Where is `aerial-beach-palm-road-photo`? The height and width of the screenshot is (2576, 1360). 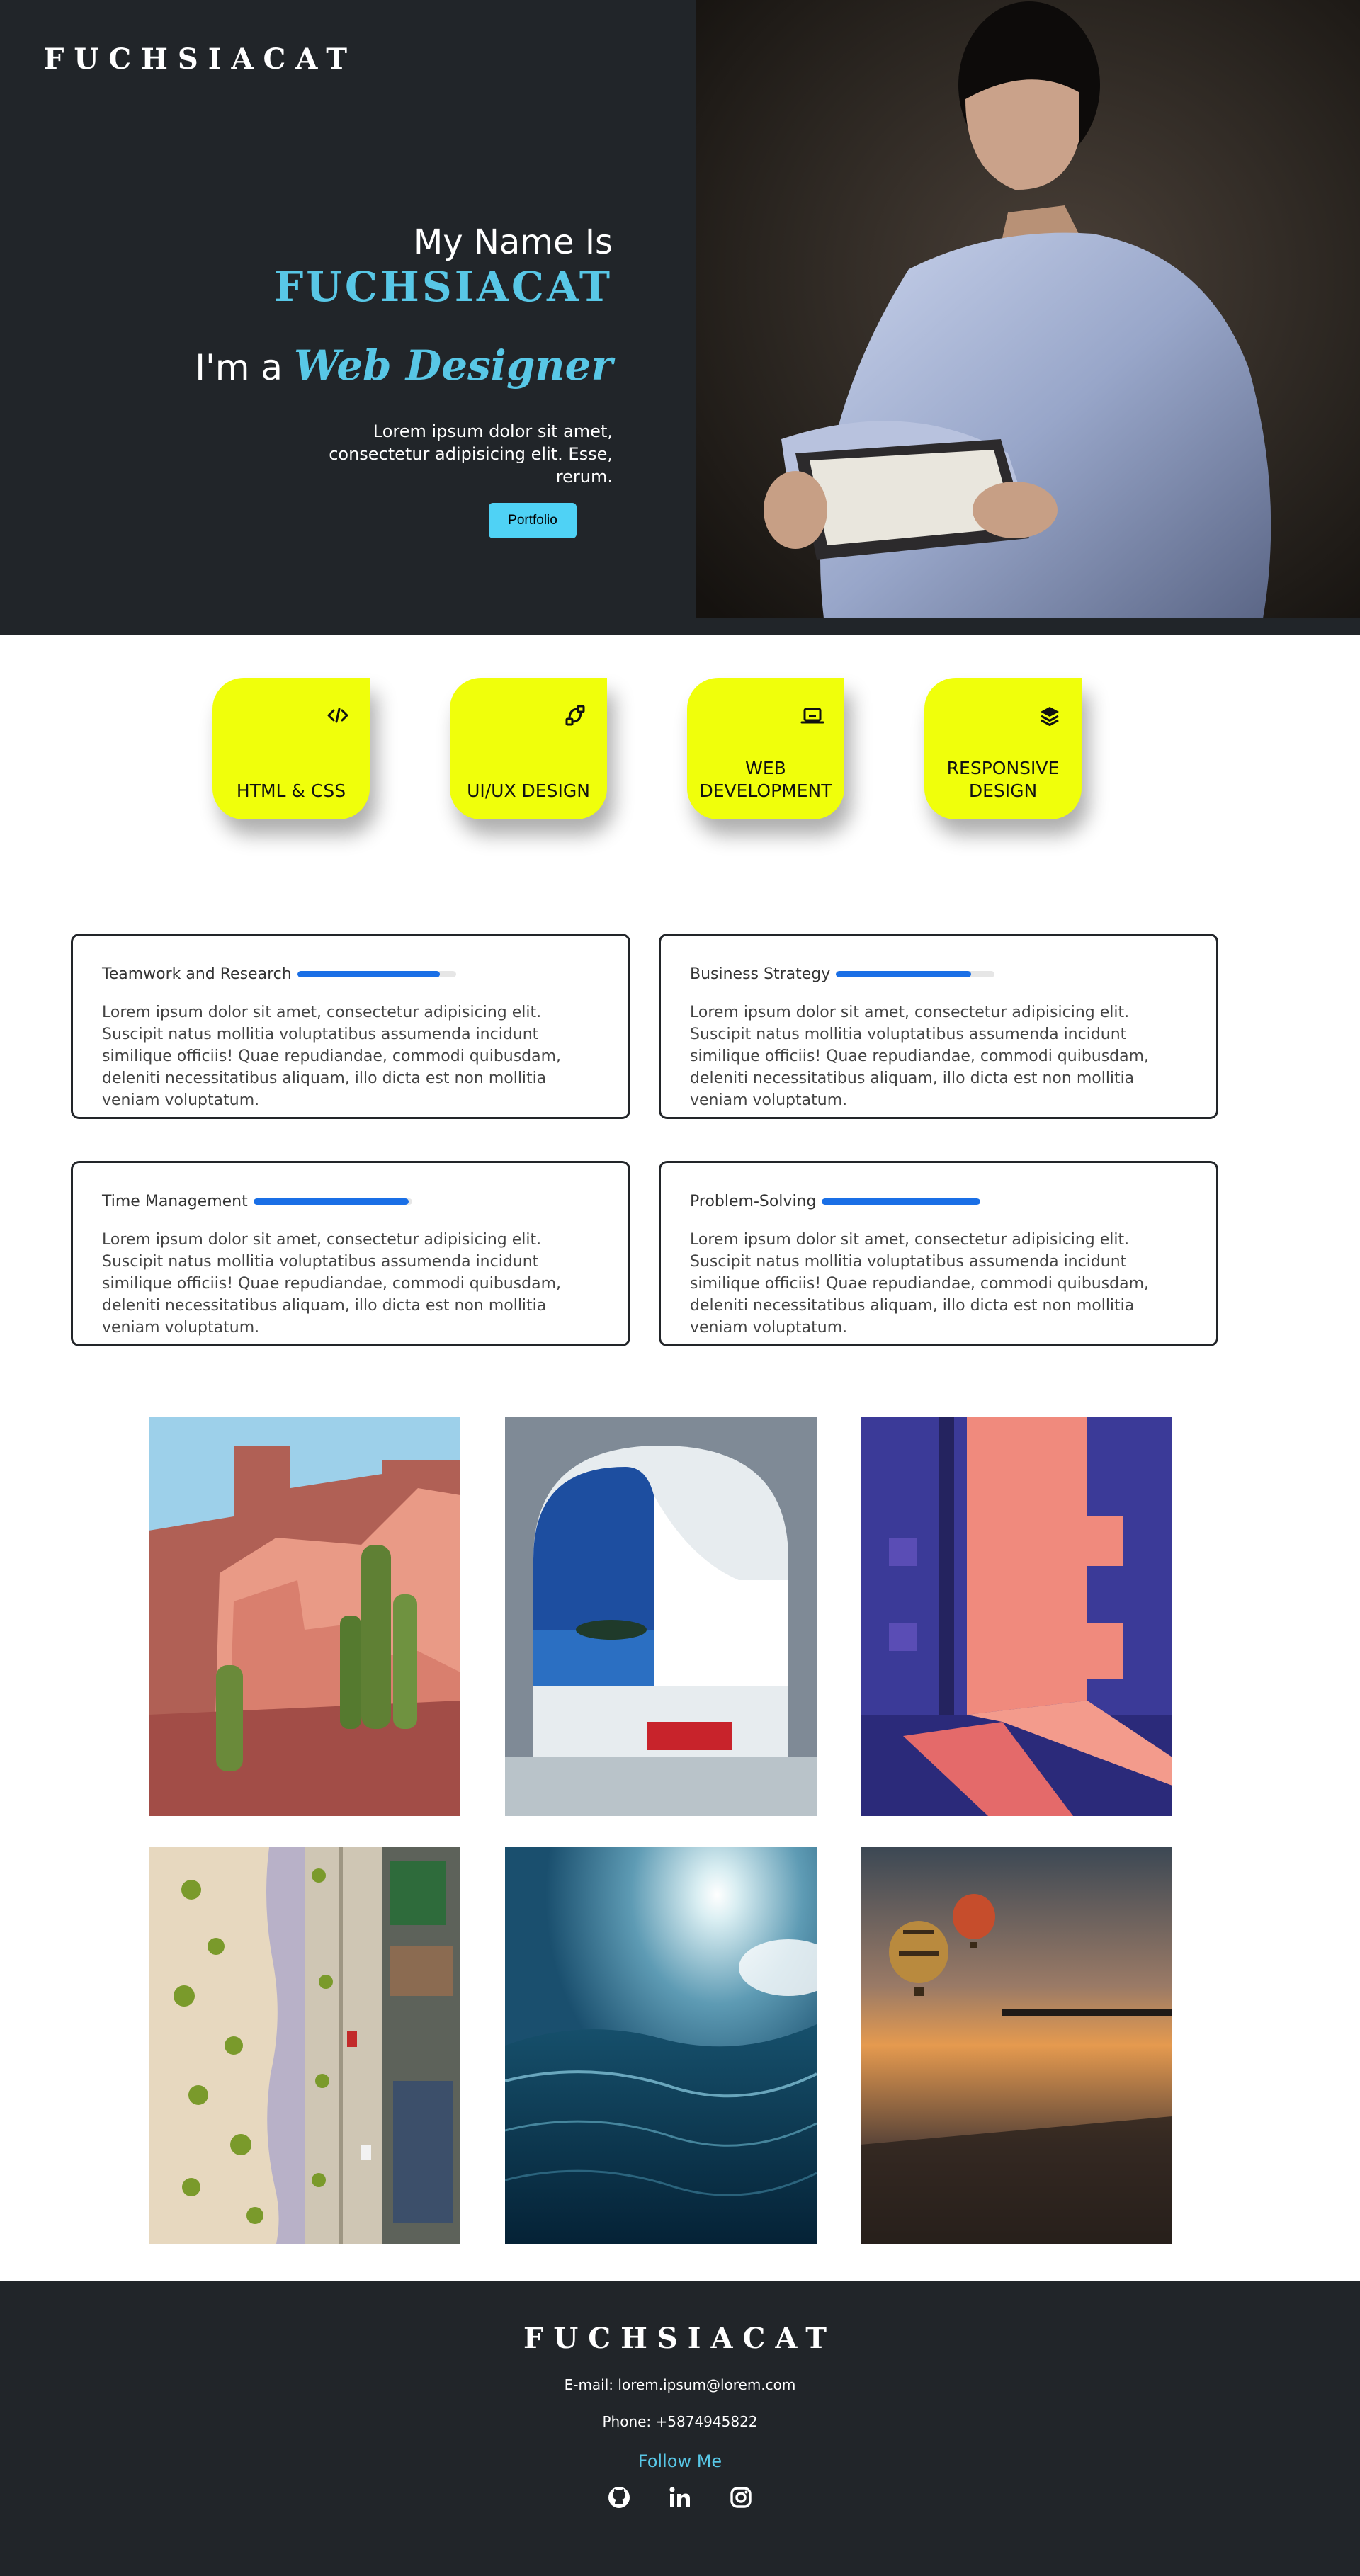
aerial-beach-palm-road-photo is located at coordinates (305, 2045).